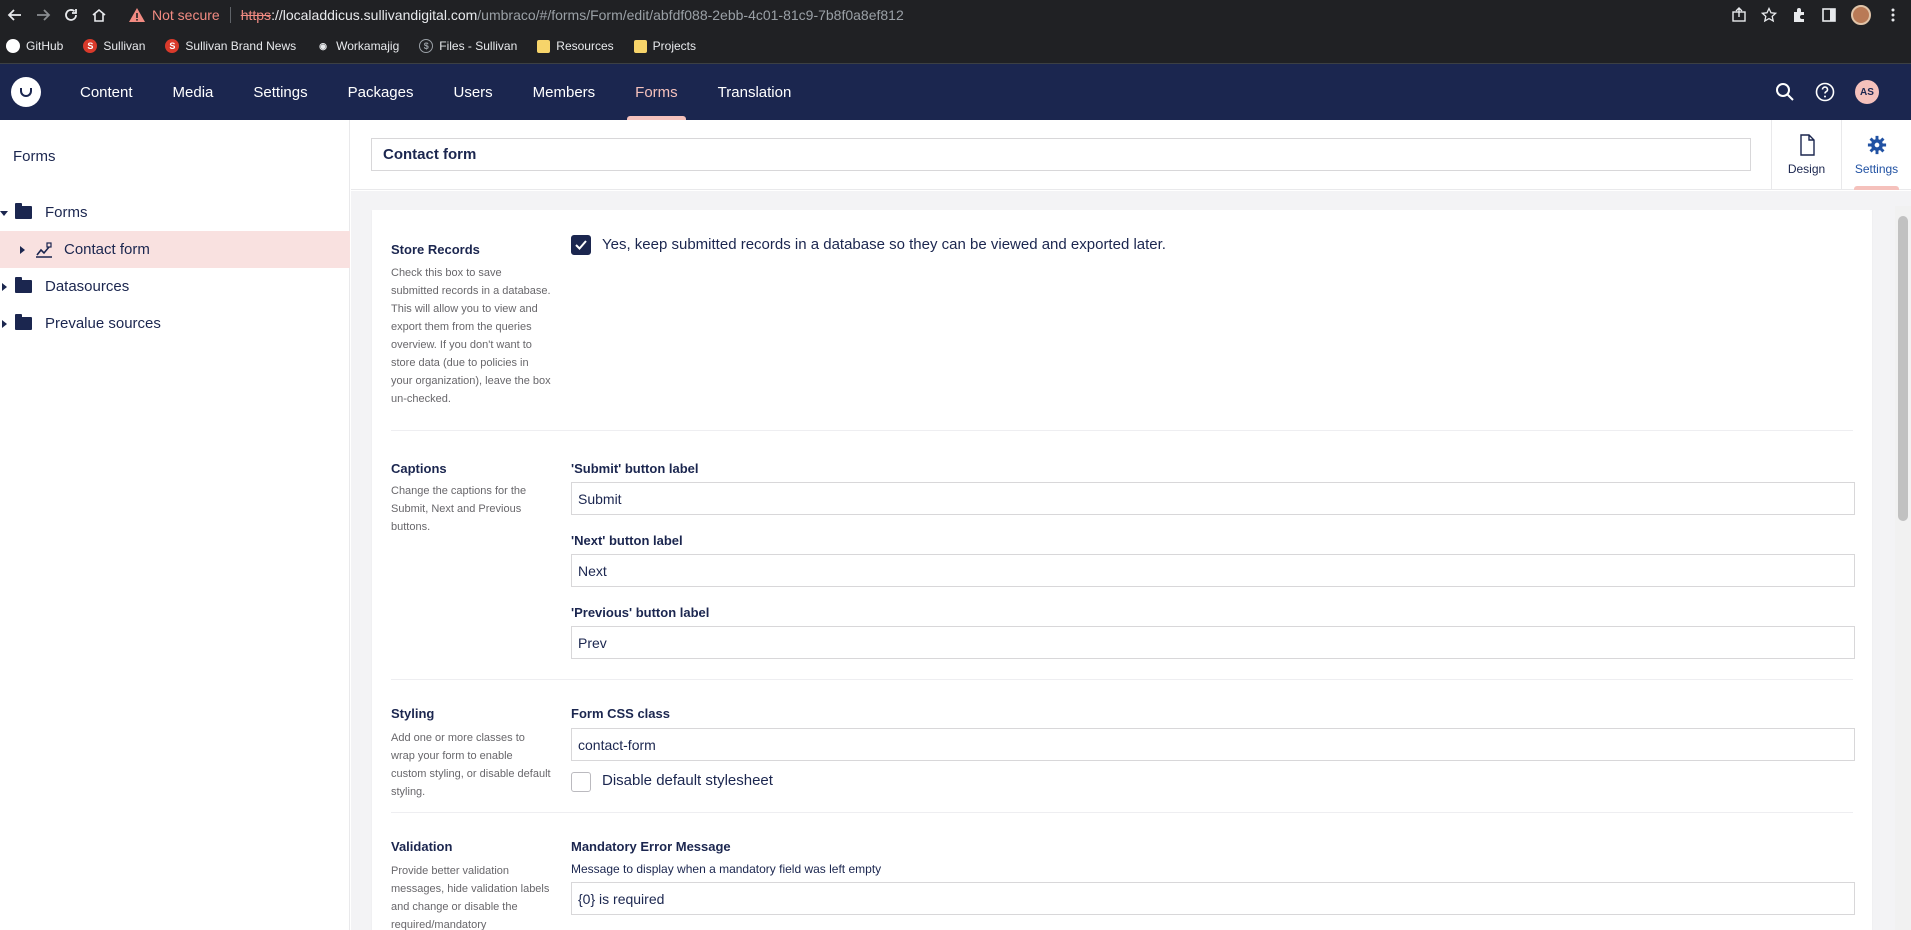  What do you see at coordinates (381, 92) in the screenshot?
I see `section-packages: Packages` at bounding box center [381, 92].